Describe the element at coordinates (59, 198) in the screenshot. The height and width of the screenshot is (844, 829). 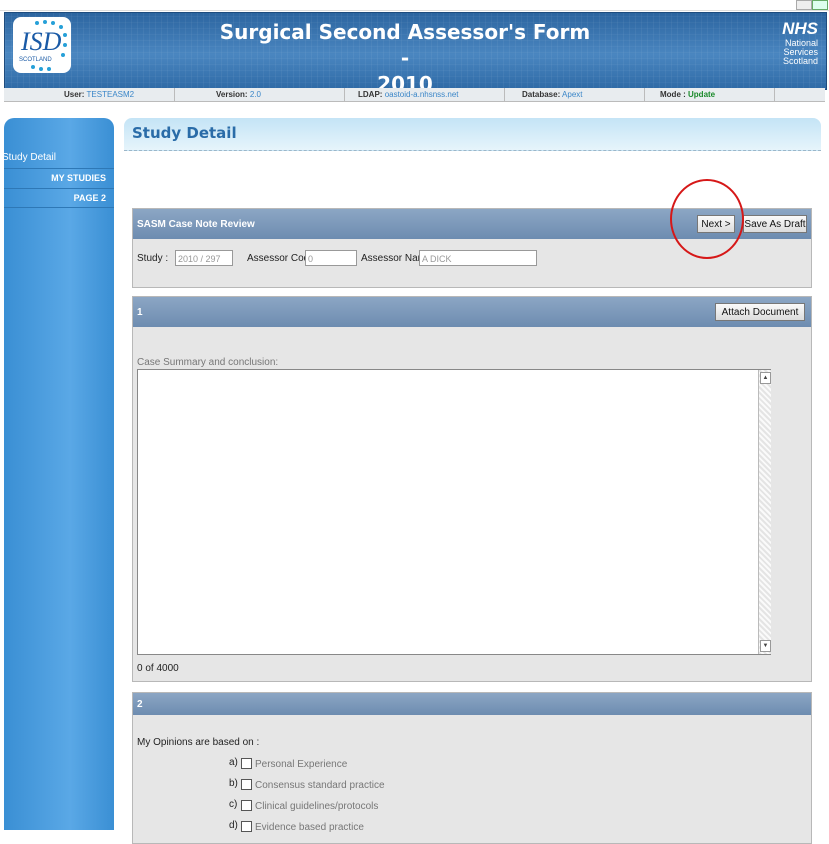
I see `sidebar-item-page-2: PAGE 2` at that location.